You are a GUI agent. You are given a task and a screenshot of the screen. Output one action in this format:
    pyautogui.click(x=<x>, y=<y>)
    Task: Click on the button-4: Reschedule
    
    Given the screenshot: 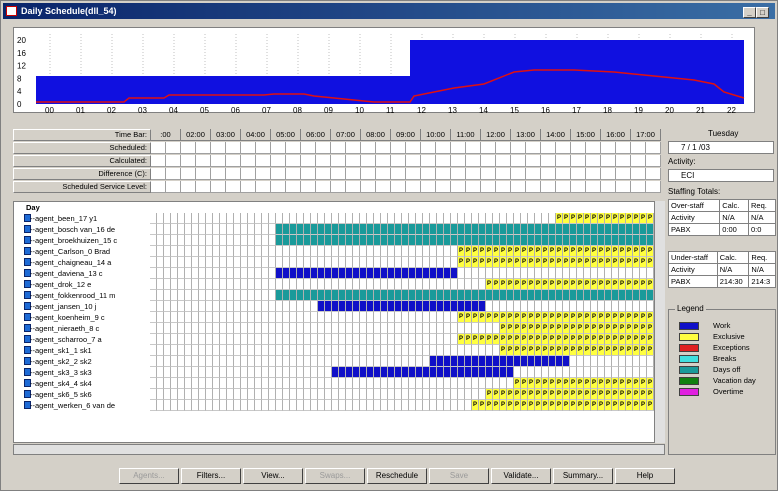 What is the action you would take?
    pyautogui.click(x=397, y=476)
    